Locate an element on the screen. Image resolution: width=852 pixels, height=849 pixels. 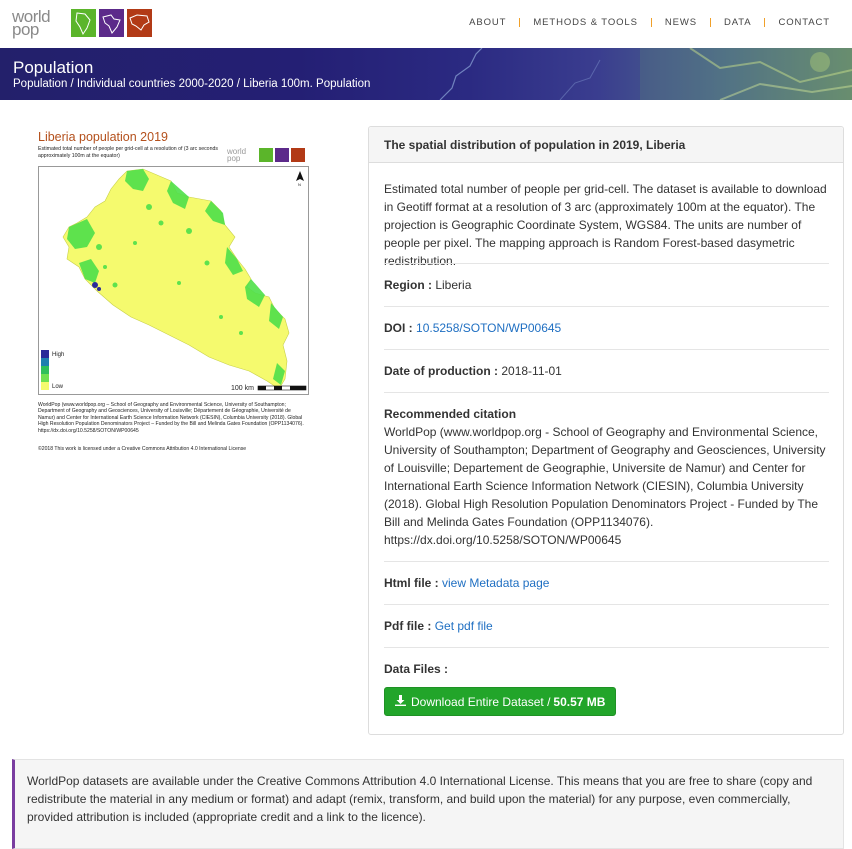
worldpop-logo: world pop is located at coordinates (82, 23).